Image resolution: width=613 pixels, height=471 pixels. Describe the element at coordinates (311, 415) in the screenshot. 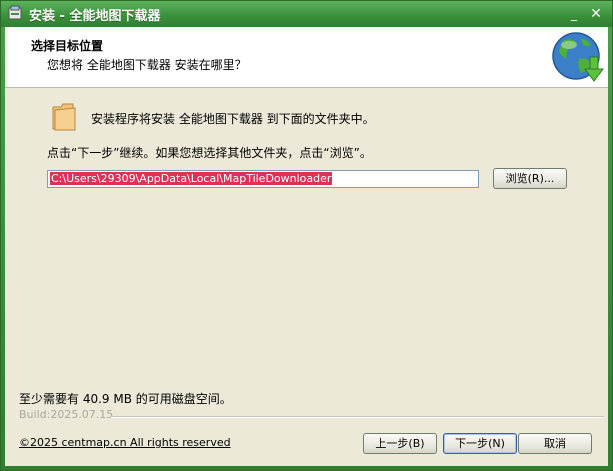

I see `build-row: Build:2025.07.15` at that location.